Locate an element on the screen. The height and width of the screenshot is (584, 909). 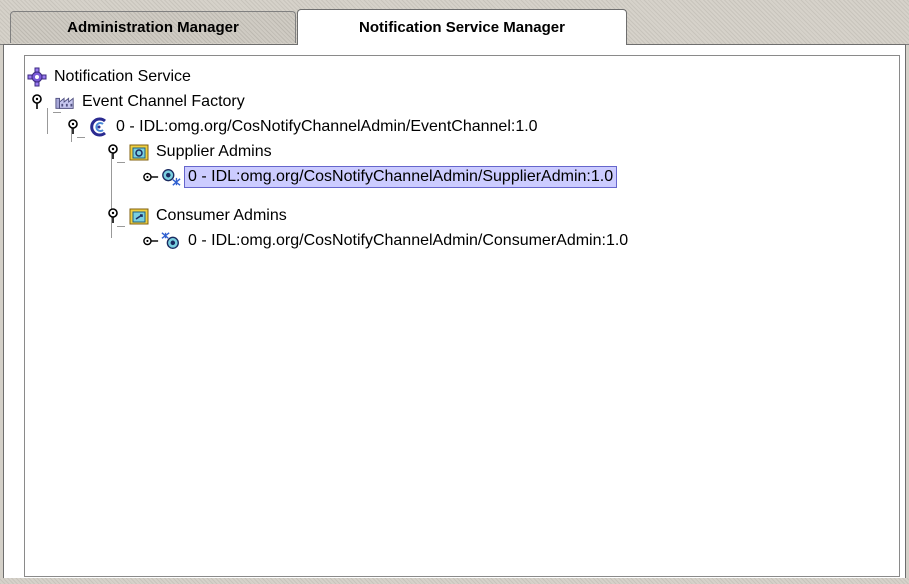
tab-administration-manager: Administration Manager is located at coordinates (153, 27).